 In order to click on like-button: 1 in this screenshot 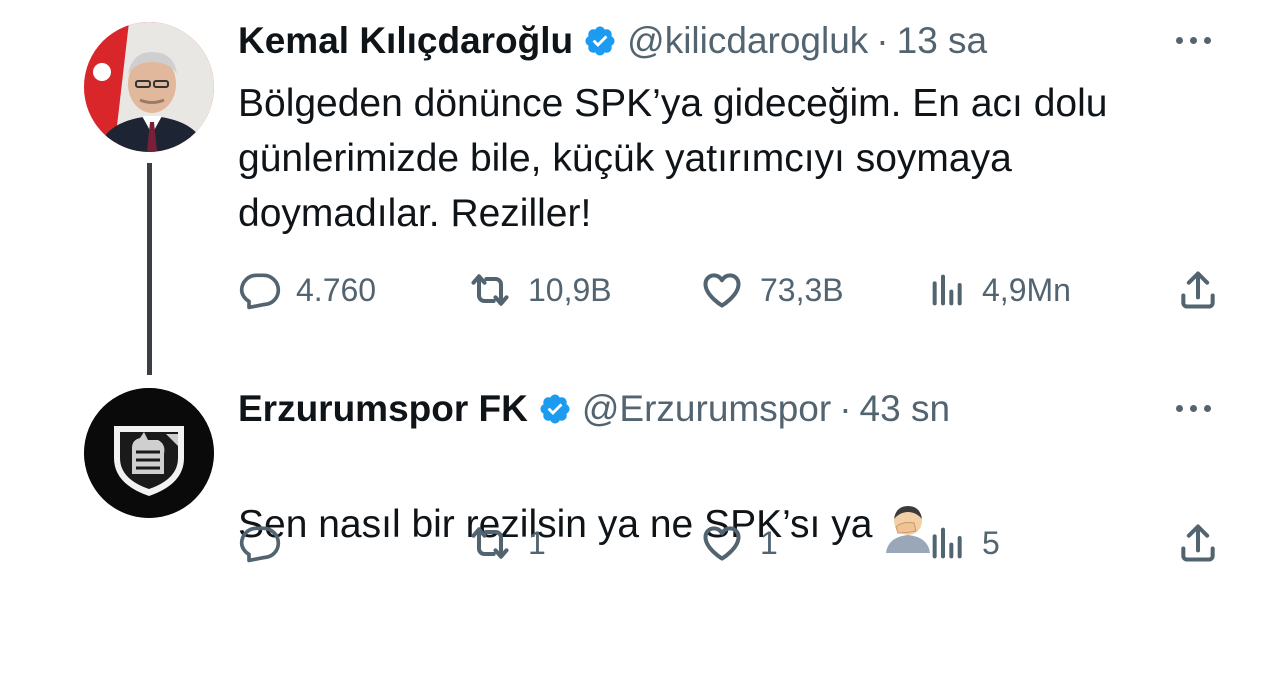, I will do `click(738, 543)`.